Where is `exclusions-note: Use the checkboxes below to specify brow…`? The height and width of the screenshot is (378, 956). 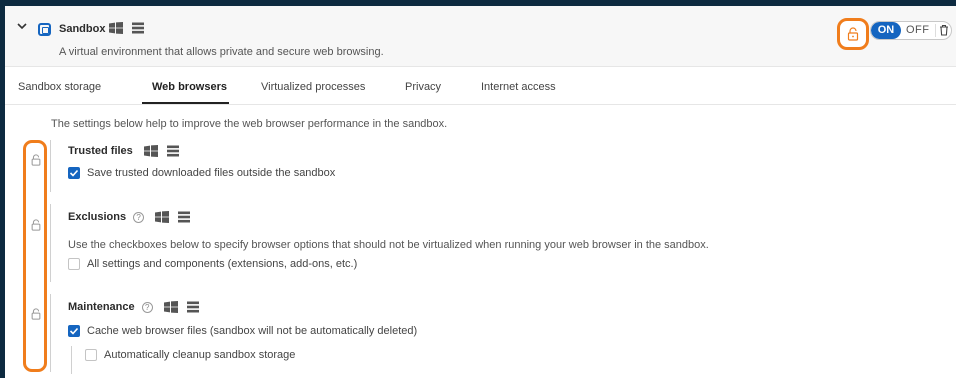 exclusions-note: Use the checkboxes below to specify brow… is located at coordinates (388, 245).